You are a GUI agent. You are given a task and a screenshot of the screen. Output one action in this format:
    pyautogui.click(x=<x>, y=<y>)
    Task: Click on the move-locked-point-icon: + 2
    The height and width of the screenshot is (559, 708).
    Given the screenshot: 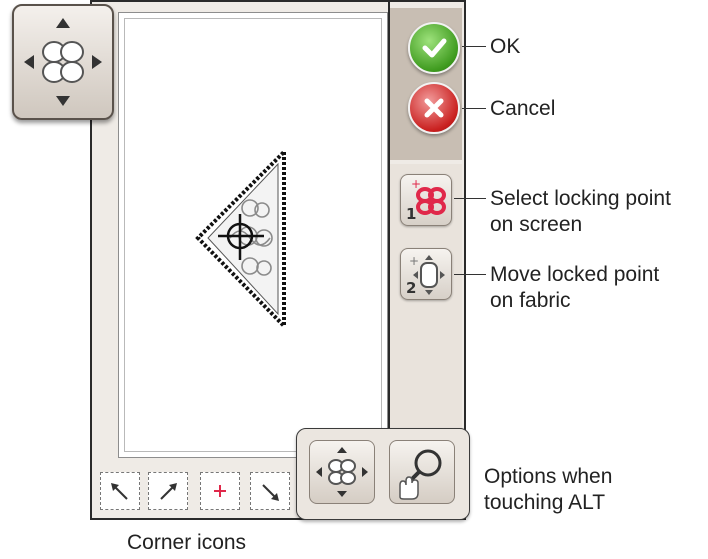 What is the action you would take?
    pyautogui.click(x=425, y=275)
    